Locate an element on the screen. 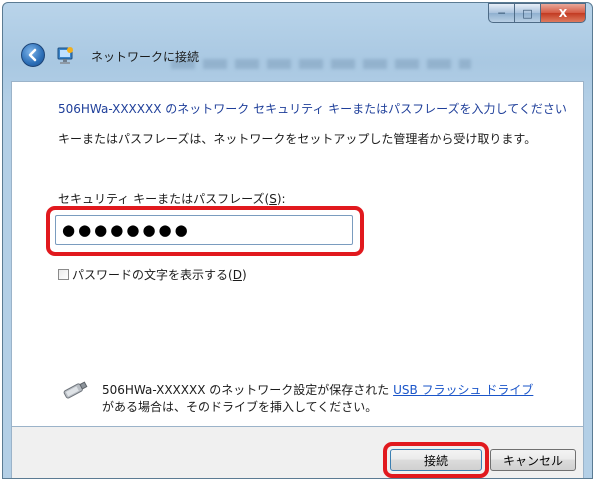  close-button: X is located at coordinates (563, 13).